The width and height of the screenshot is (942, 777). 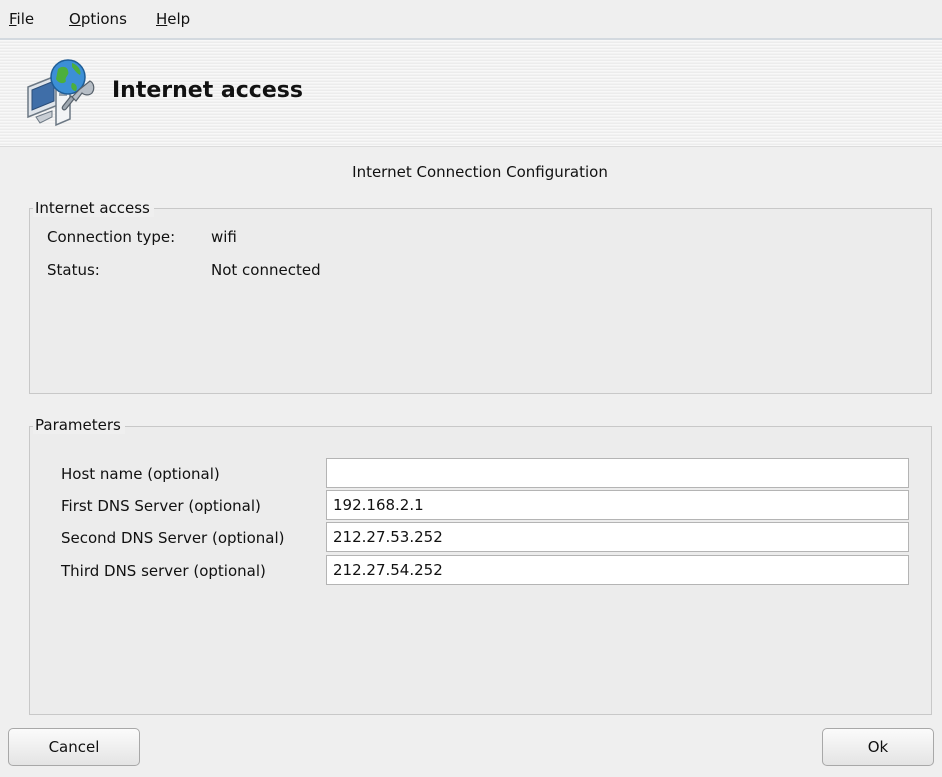 What do you see at coordinates (103, 19) in the screenshot?
I see `menu-options-label: ptions` at bounding box center [103, 19].